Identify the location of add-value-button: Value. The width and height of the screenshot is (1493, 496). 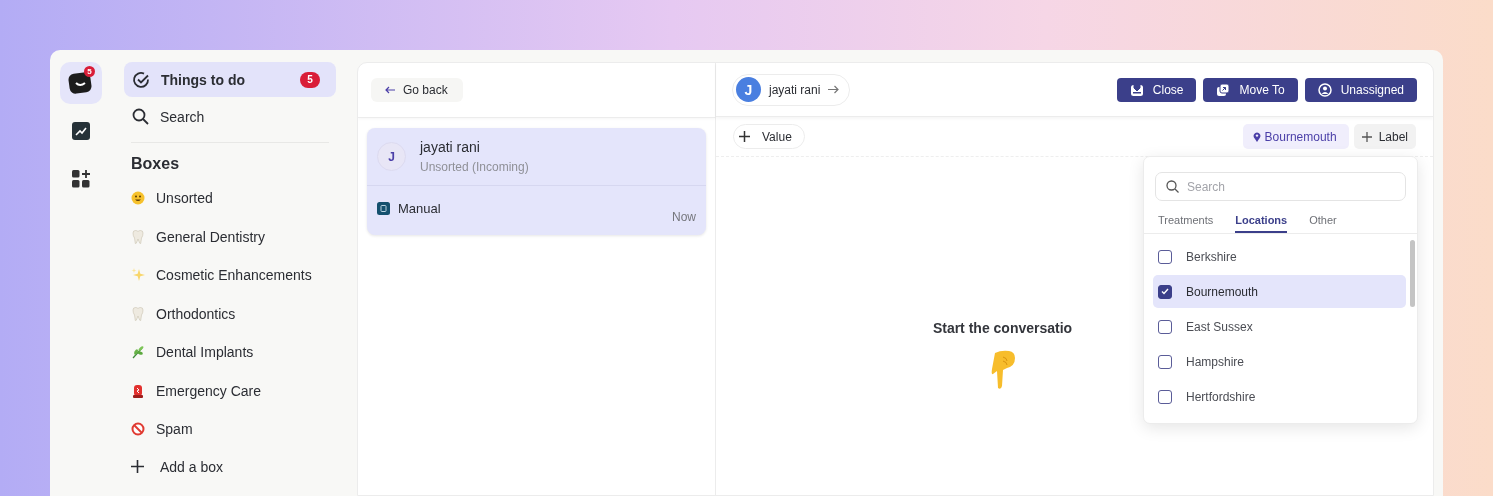
(769, 136).